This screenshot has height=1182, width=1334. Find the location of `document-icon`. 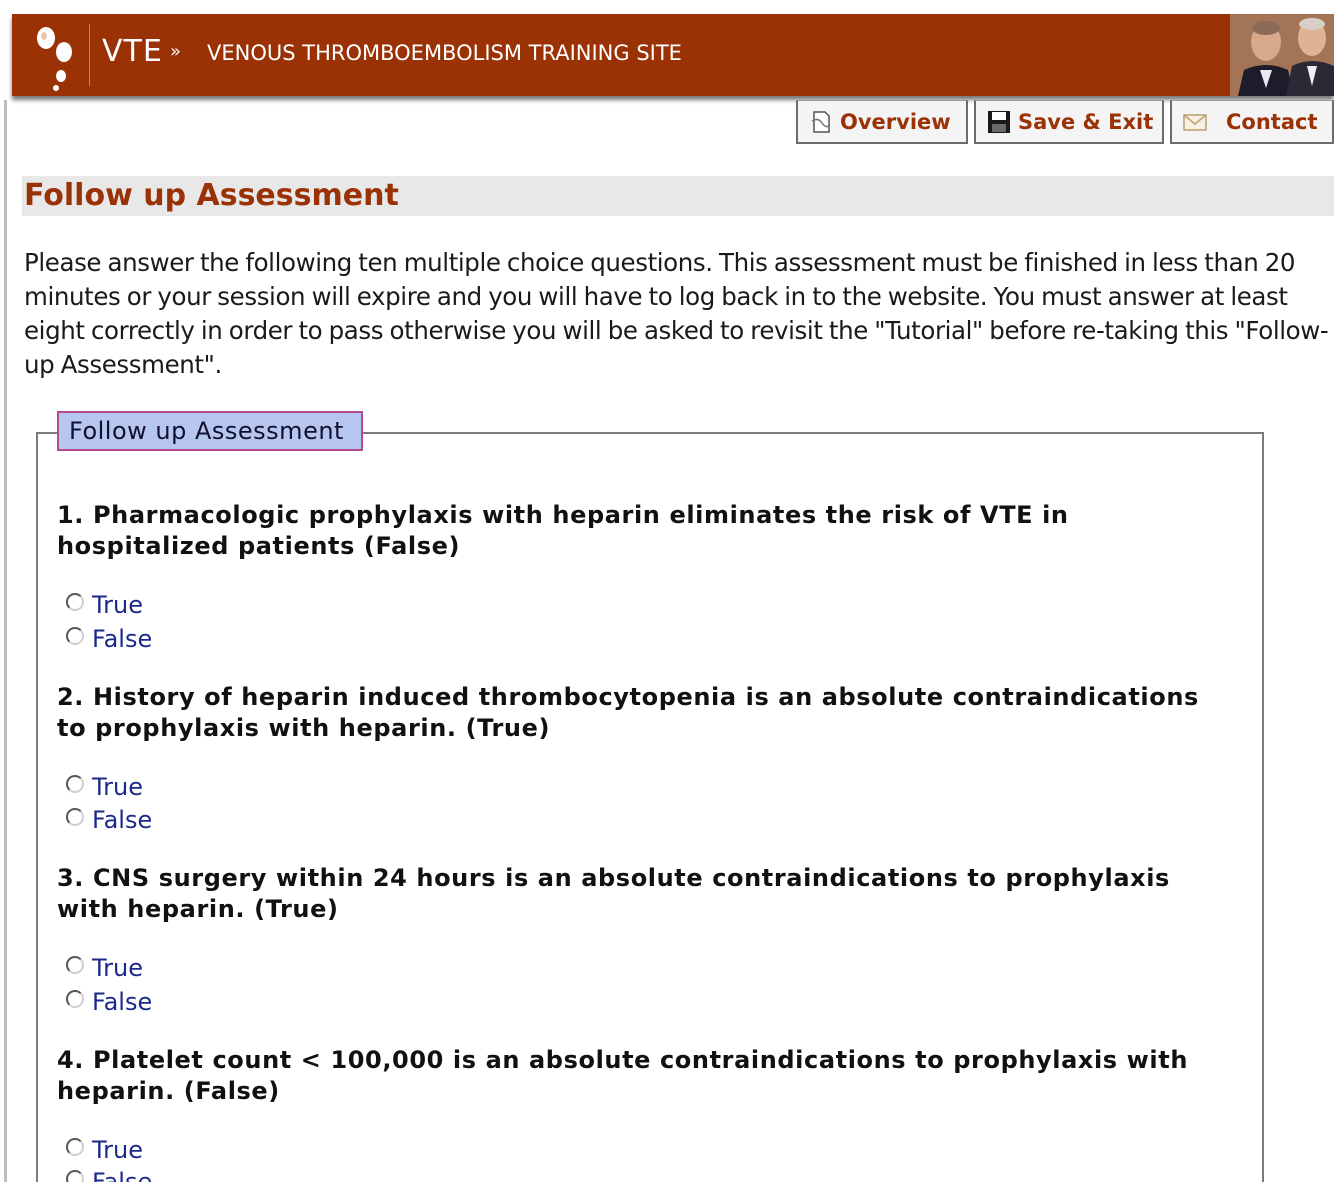

document-icon is located at coordinates (821, 121).